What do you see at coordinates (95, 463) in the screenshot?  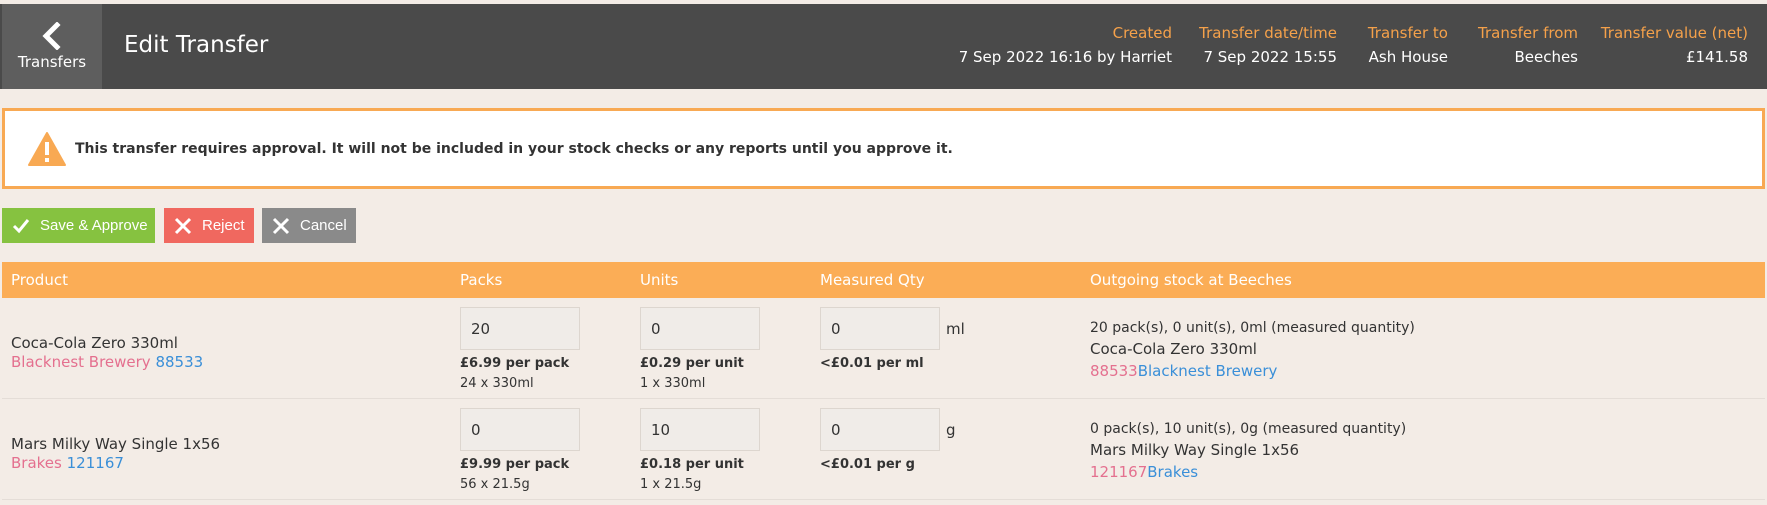 I see `product-code-link: 121167` at bounding box center [95, 463].